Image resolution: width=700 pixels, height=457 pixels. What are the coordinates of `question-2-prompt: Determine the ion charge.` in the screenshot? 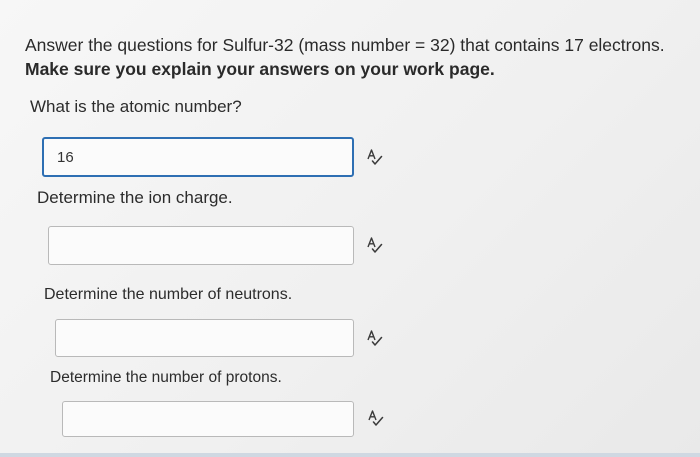 It's located at (135, 197).